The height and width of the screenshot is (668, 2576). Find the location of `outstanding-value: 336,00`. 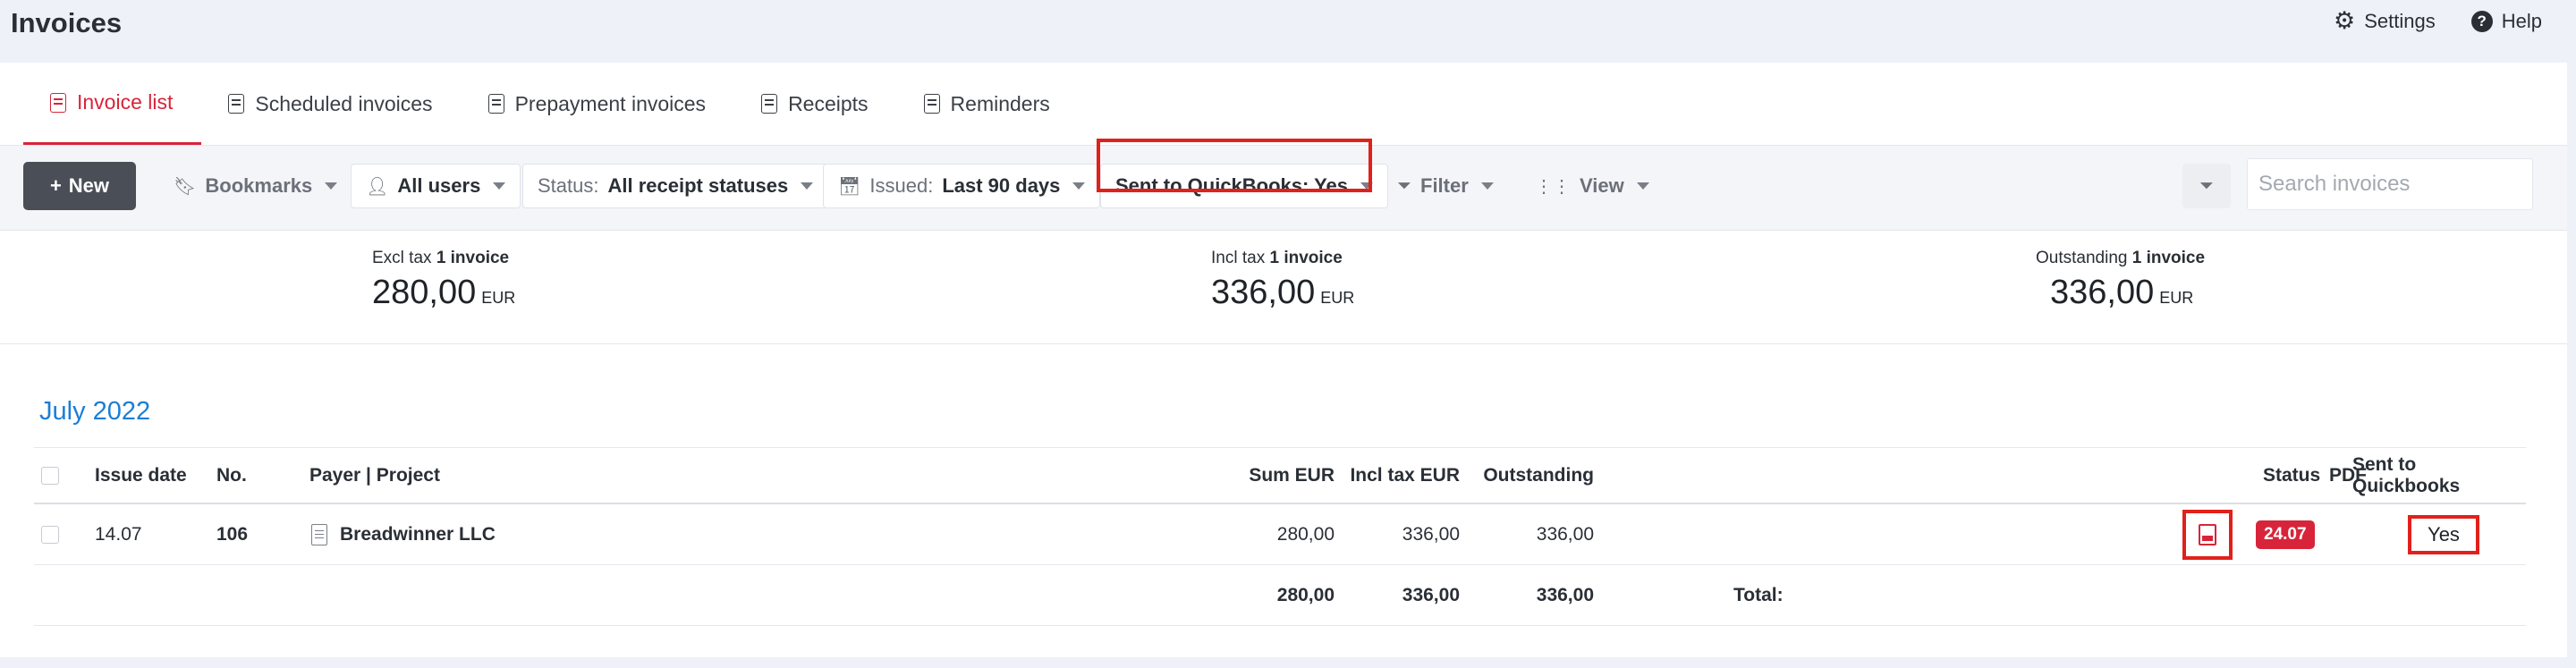

outstanding-value: 336,00 is located at coordinates (1565, 534).